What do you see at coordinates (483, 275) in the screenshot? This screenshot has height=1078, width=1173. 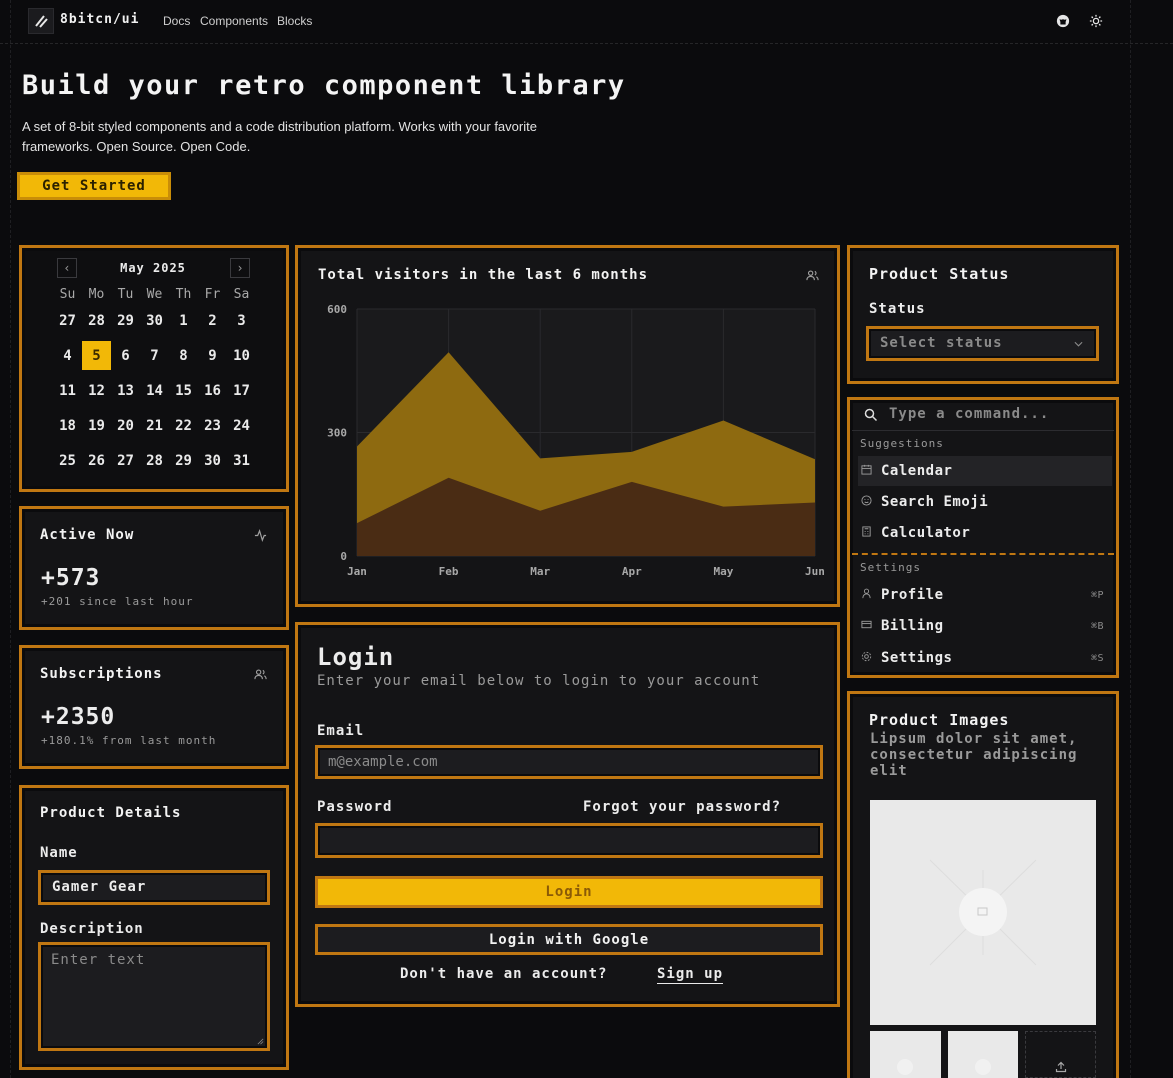 I see `chart-title: Total visitors in the last 6 months` at bounding box center [483, 275].